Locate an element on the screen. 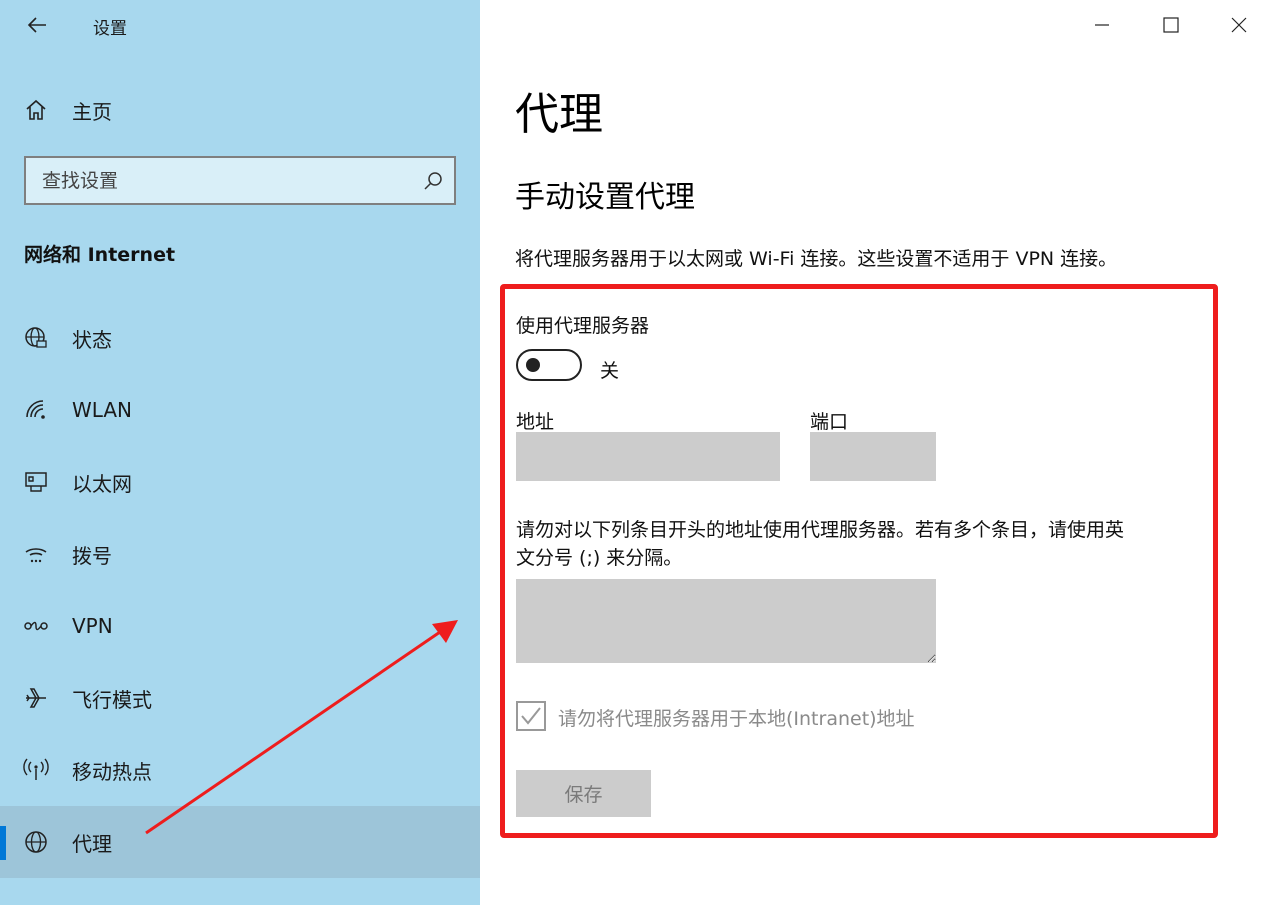 This screenshot has width=1275, height=905. bypass-local-label: 请勿将代理服务器用于本地(Intranet)地址 is located at coordinates (736, 719).